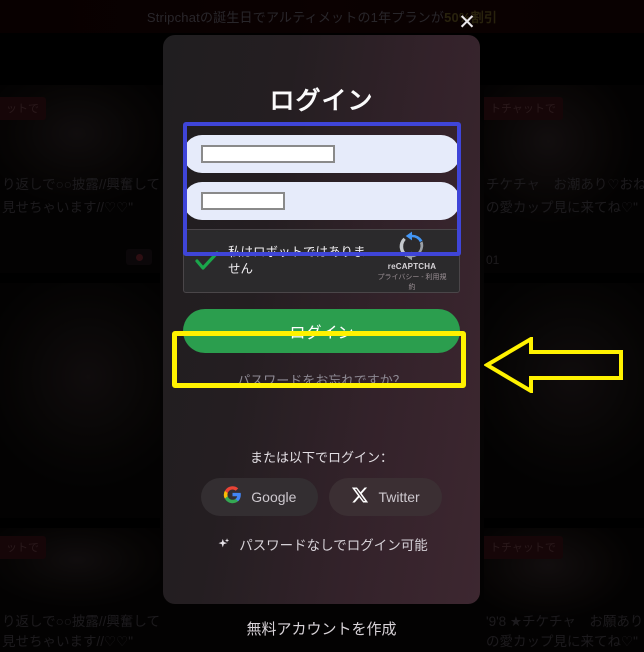 This screenshot has height=652, width=644. What do you see at coordinates (412, 246) in the screenshot?
I see `recaptcha-logo-icon` at bounding box center [412, 246].